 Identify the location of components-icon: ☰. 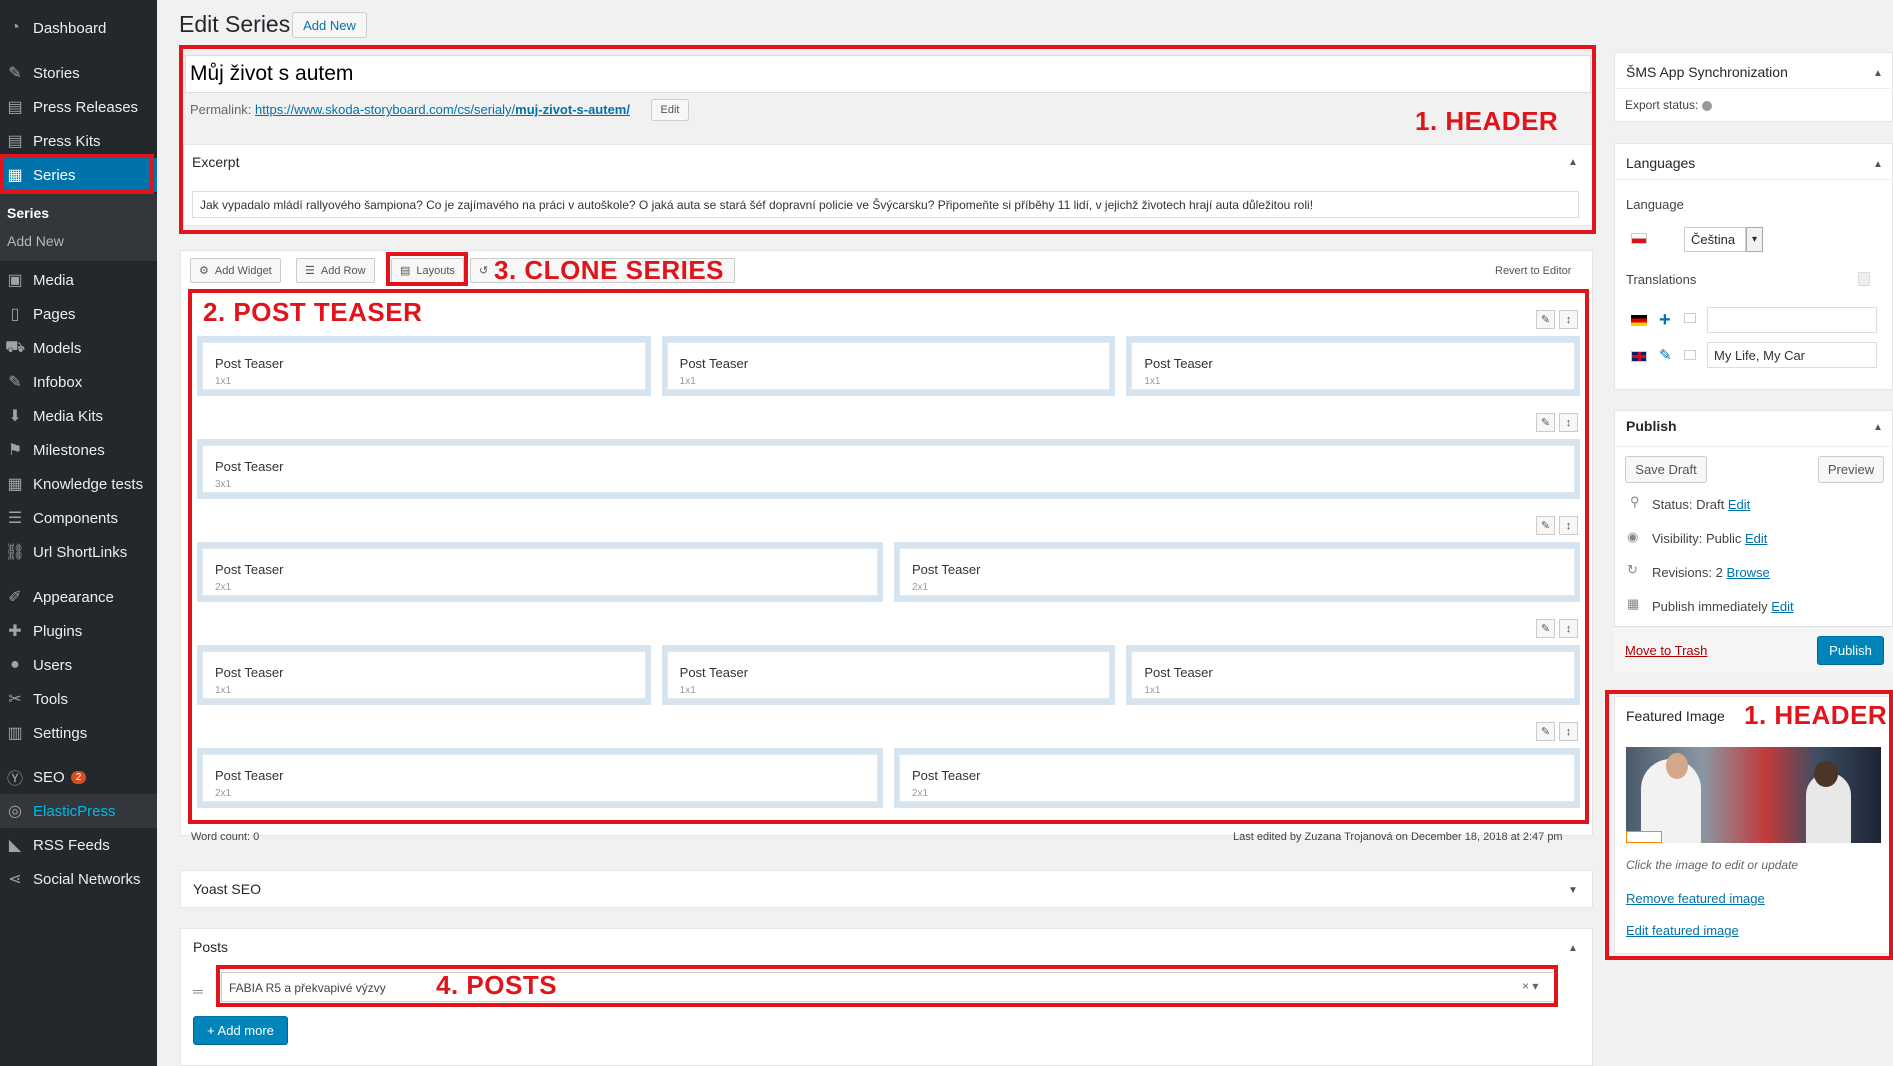
(15, 518).